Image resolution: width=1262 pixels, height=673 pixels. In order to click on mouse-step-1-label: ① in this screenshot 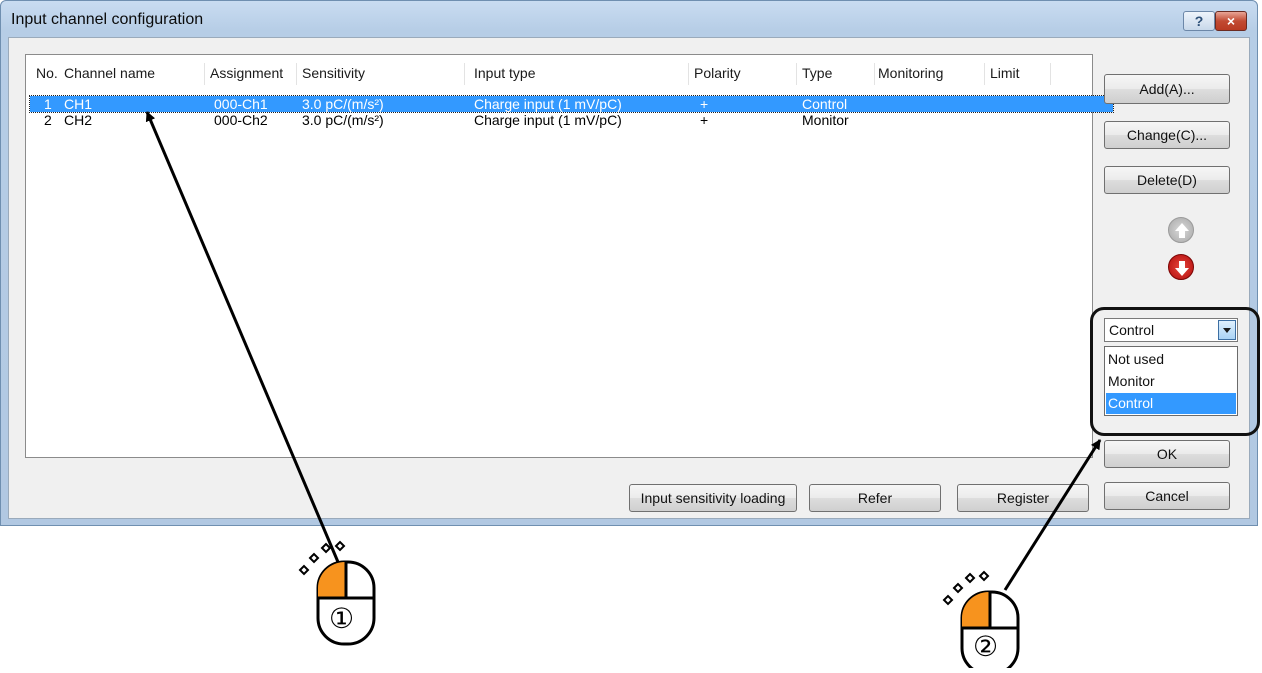, I will do `click(342, 618)`.